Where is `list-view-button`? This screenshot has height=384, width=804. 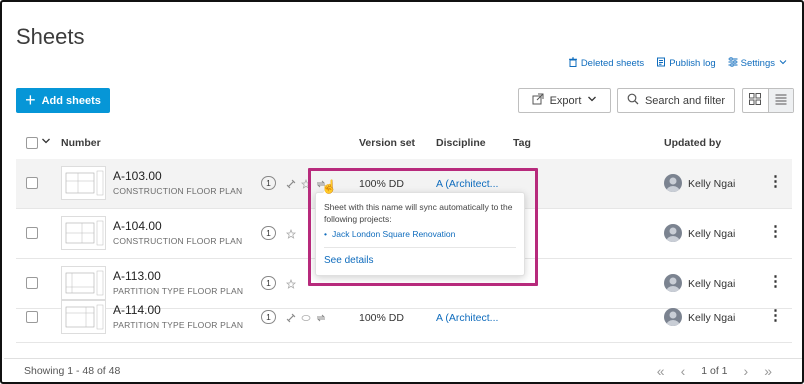
list-view-button is located at coordinates (780, 100).